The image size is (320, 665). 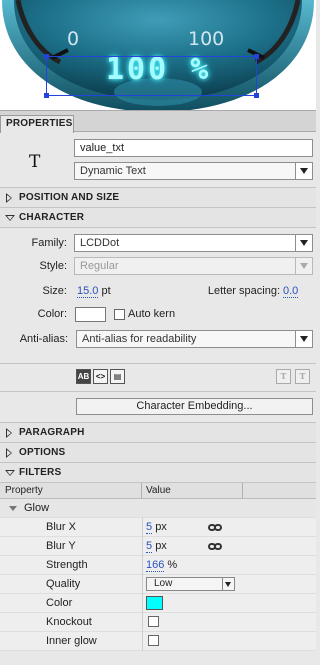 I want to click on size-field: 15.0 pt, so click(x=94, y=291).